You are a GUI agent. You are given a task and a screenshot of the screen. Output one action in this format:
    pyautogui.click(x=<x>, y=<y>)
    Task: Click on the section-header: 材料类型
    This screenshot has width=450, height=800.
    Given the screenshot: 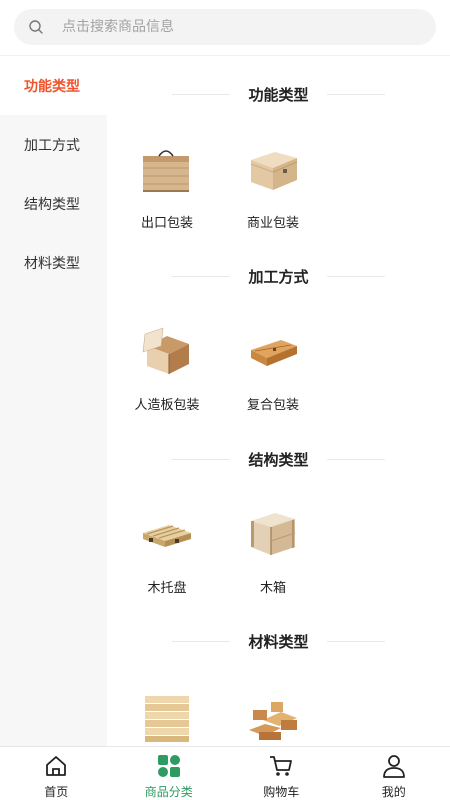 What is the action you would take?
    pyautogui.click(x=278, y=641)
    